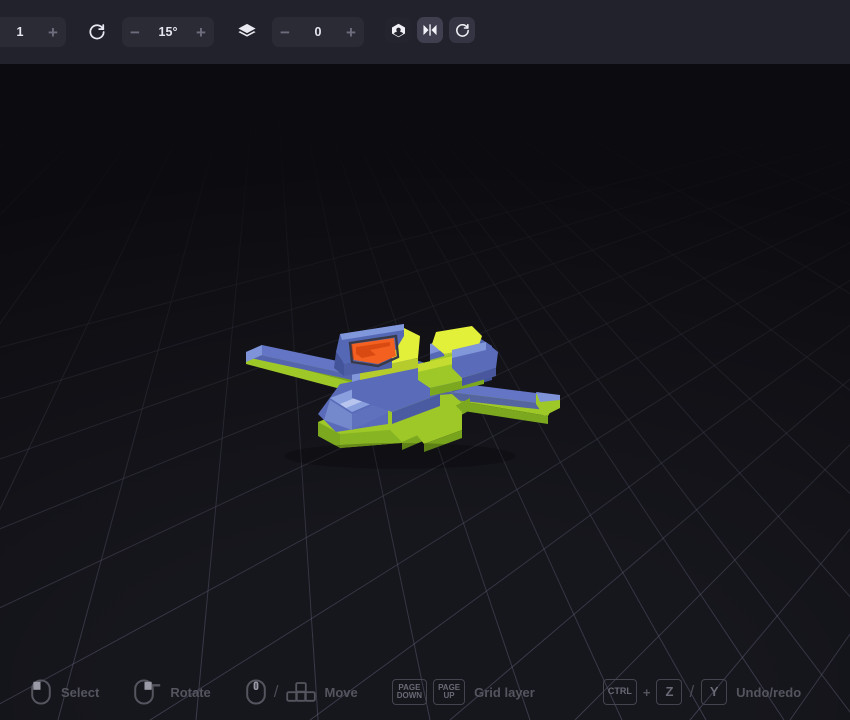 The height and width of the screenshot is (720, 850). What do you see at coordinates (351, 32) in the screenshot?
I see `layer-increment: +` at bounding box center [351, 32].